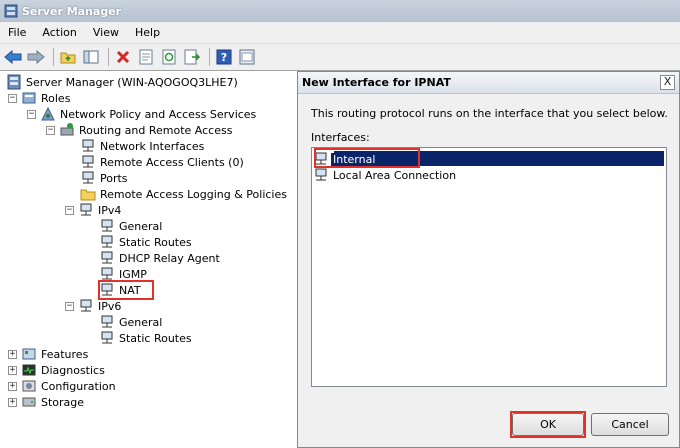 The image size is (680, 448). What do you see at coordinates (247, 57) in the screenshot?
I see `console-icon` at bounding box center [247, 57].